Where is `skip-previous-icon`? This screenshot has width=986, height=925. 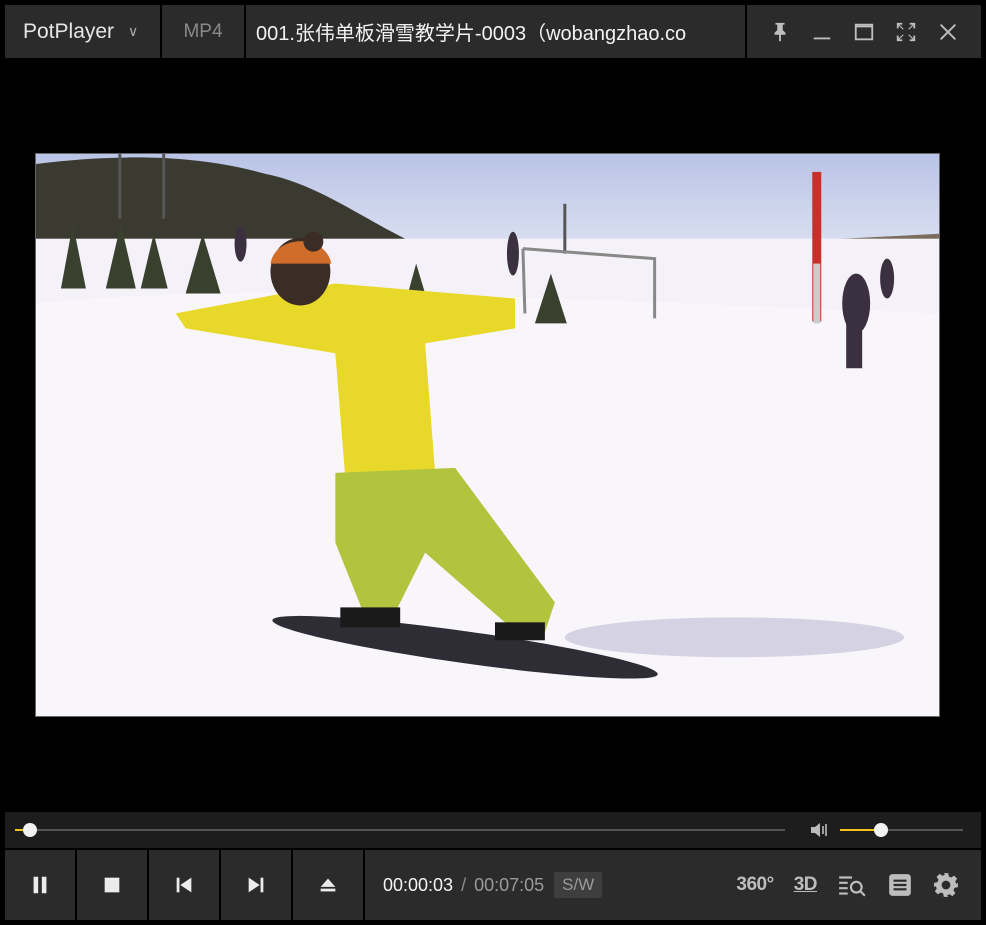 skip-previous-icon is located at coordinates (184, 885).